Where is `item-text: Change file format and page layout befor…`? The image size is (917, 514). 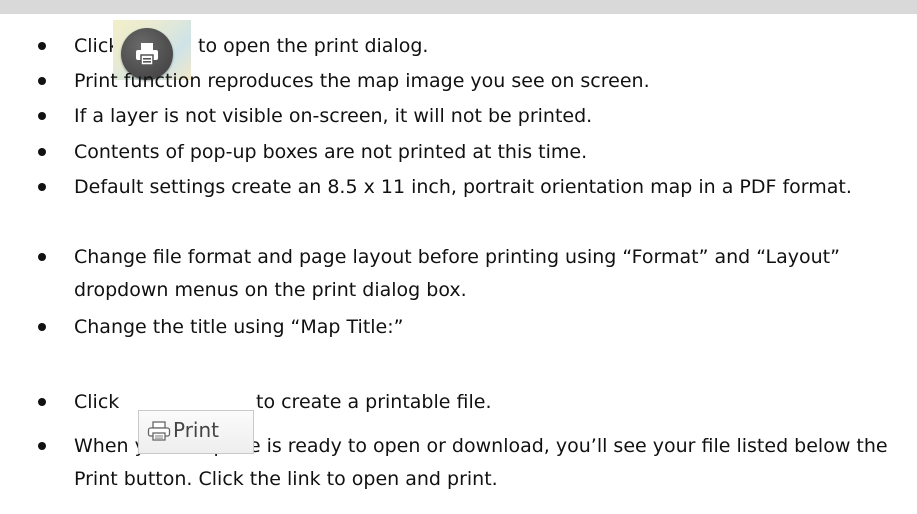
item-text: Change file format and page layout befor… is located at coordinates (457, 273).